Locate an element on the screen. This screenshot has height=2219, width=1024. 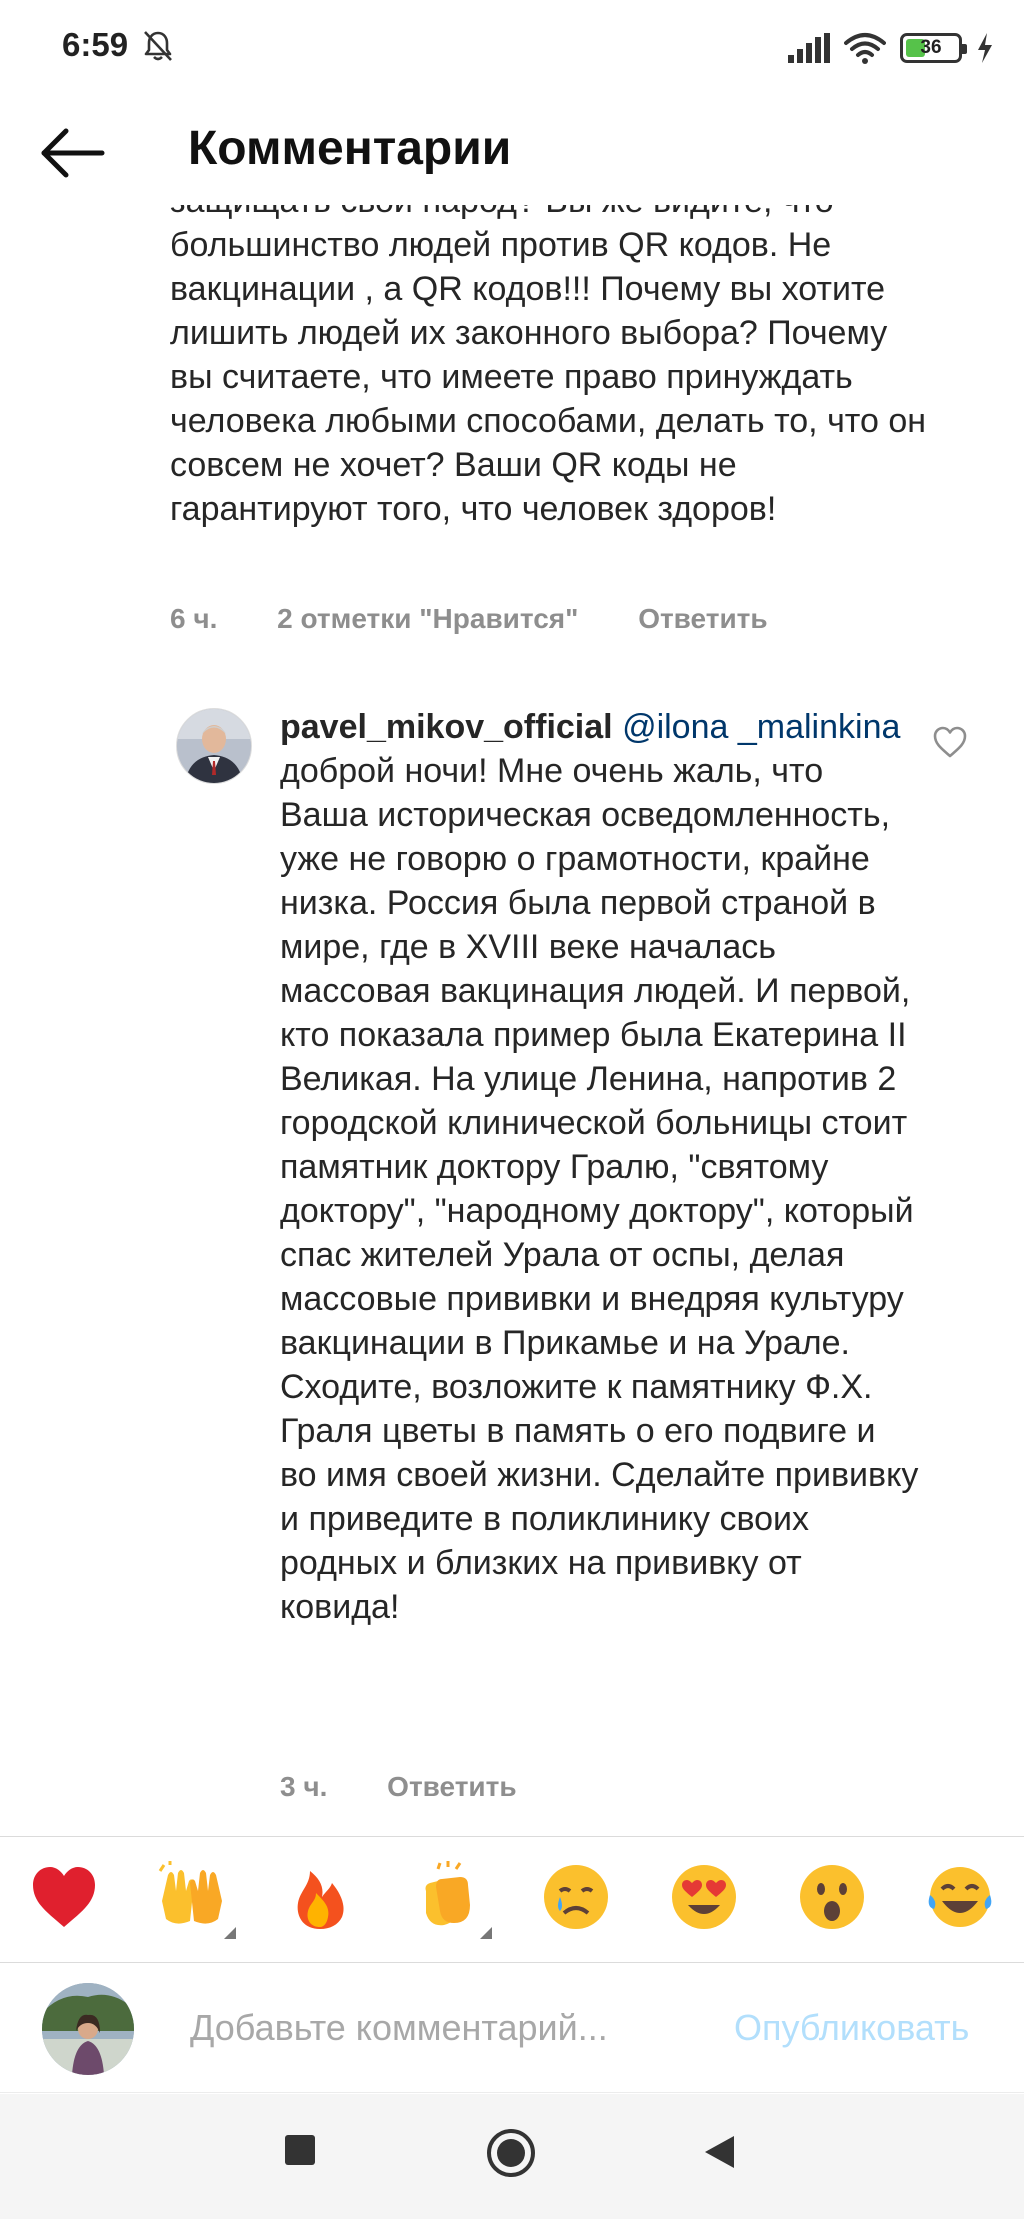
status-time: 6:59 is located at coordinates (95, 44).